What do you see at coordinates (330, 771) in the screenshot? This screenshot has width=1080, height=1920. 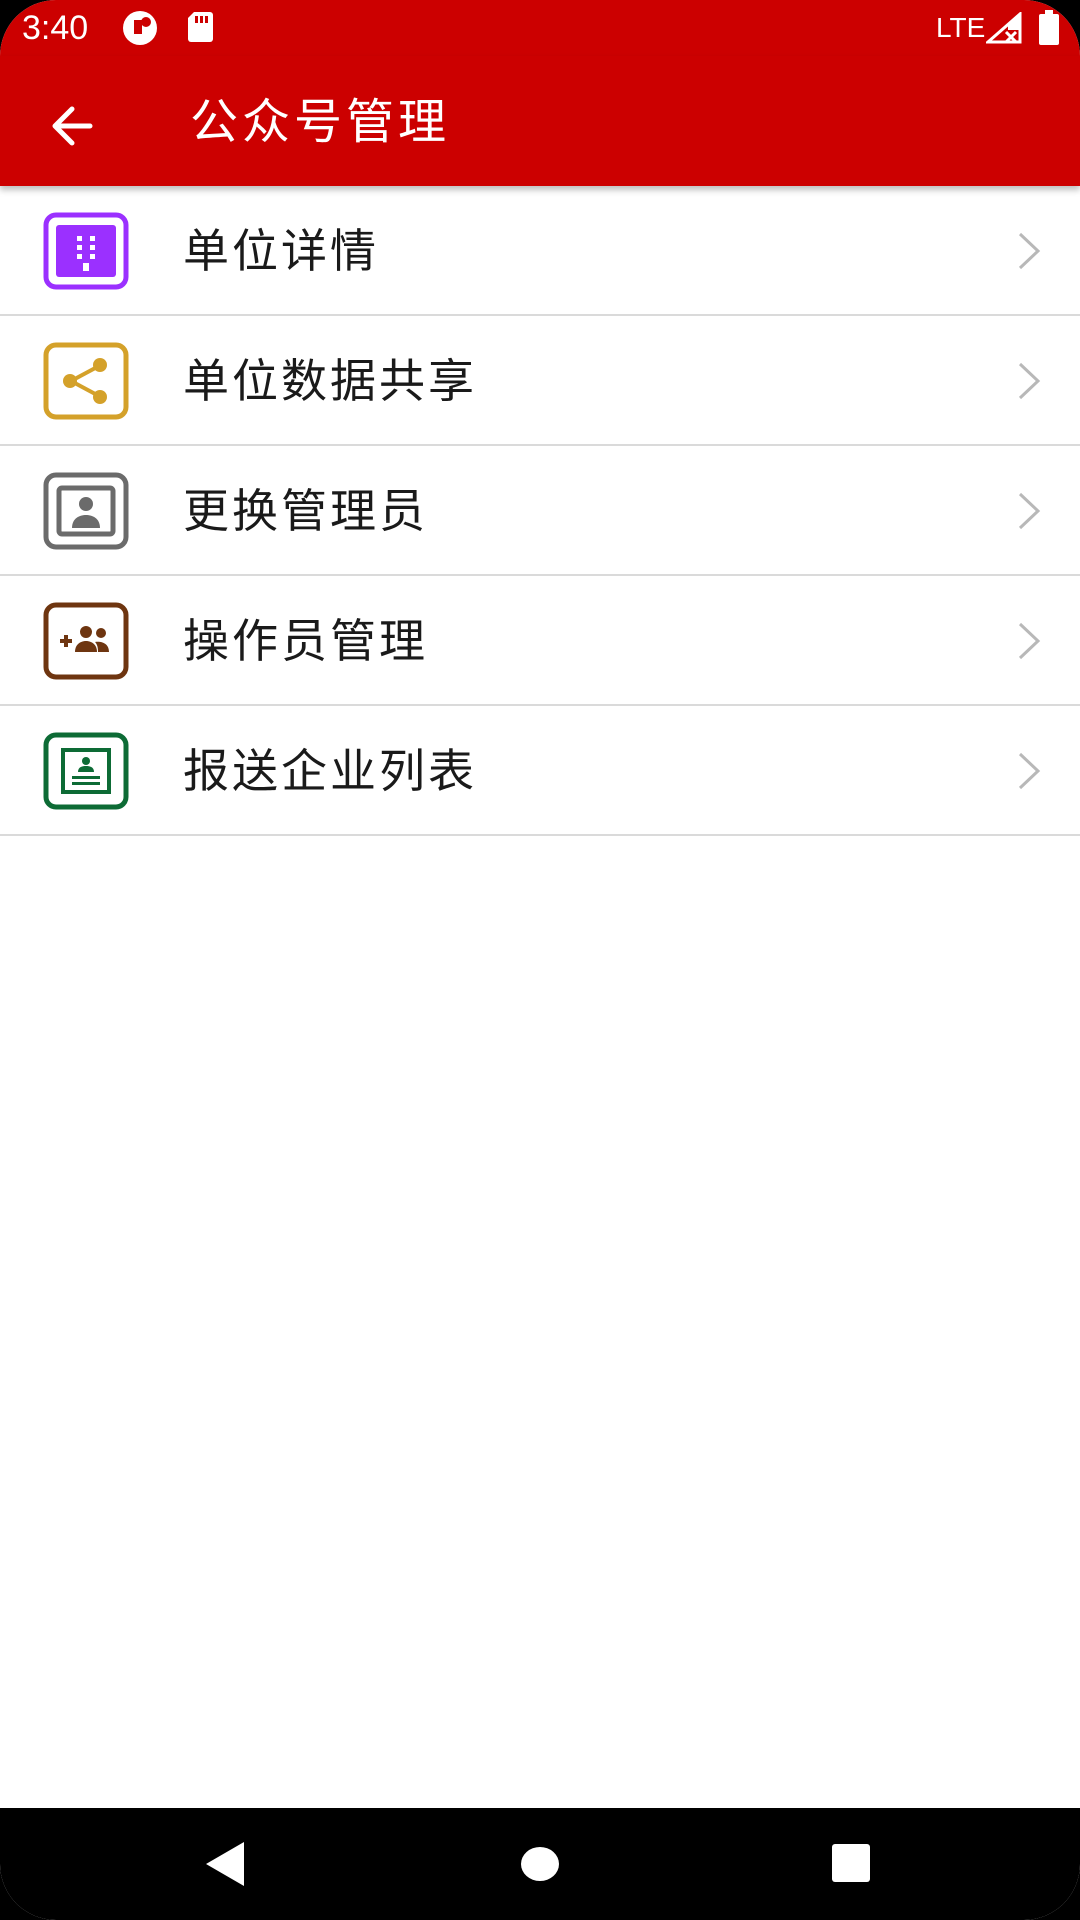 I see `menu-item-label: 报送企业列表` at bounding box center [330, 771].